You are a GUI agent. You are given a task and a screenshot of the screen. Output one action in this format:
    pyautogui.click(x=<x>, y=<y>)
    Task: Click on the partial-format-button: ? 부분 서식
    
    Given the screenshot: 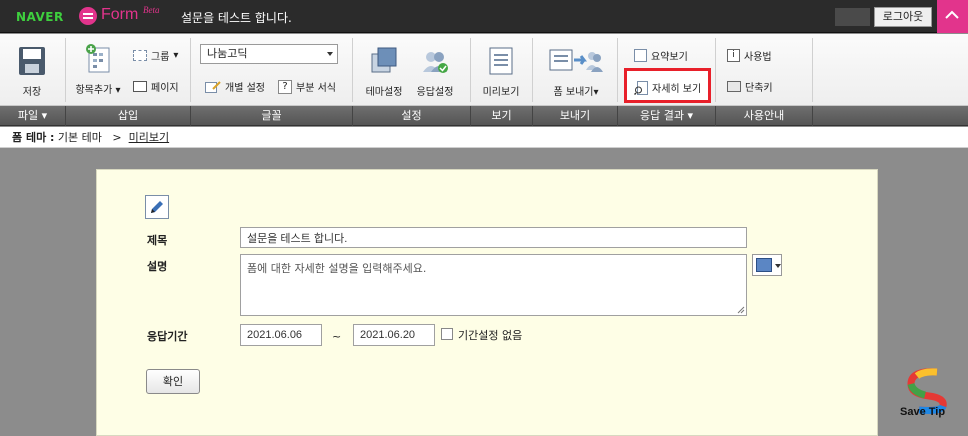 What is the action you would take?
    pyautogui.click(x=307, y=86)
    